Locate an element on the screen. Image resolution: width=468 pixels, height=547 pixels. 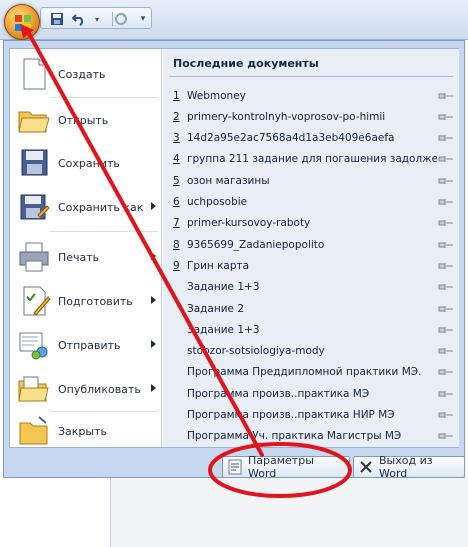
recent-document-number: 4 is located at coordinates (176, 159).